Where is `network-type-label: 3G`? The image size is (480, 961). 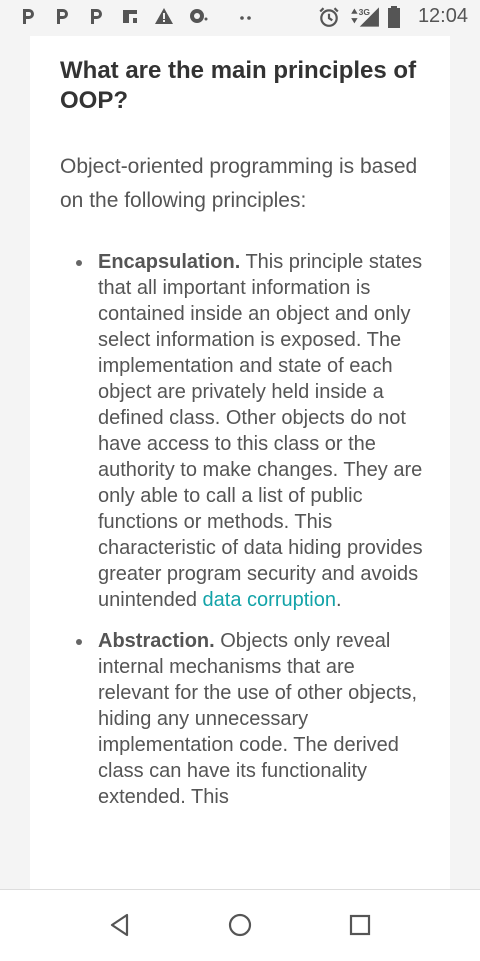
network-type-label: 3G is located at coordinates (365, 11).